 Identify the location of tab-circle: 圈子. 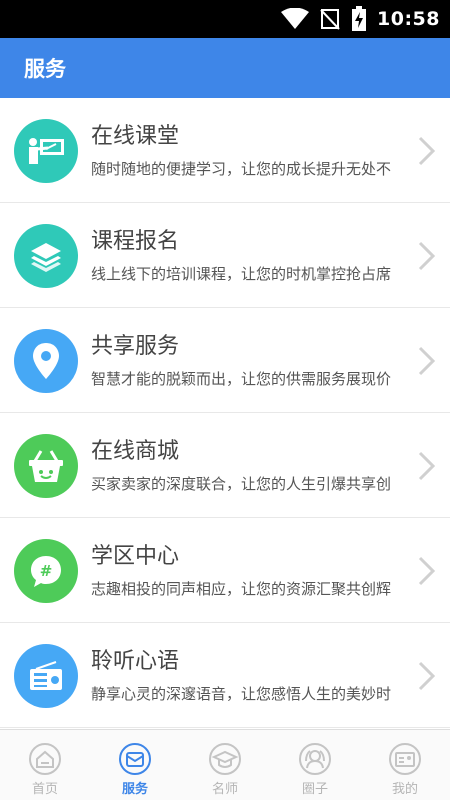
(315, 765).